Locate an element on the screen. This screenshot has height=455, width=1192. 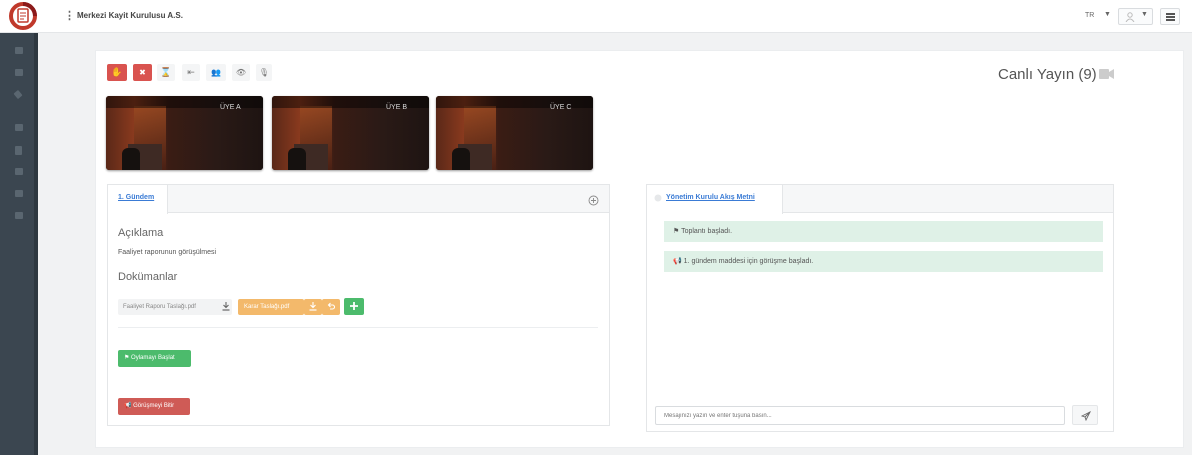
add-circle-icon is located at coordinates (593, 200).